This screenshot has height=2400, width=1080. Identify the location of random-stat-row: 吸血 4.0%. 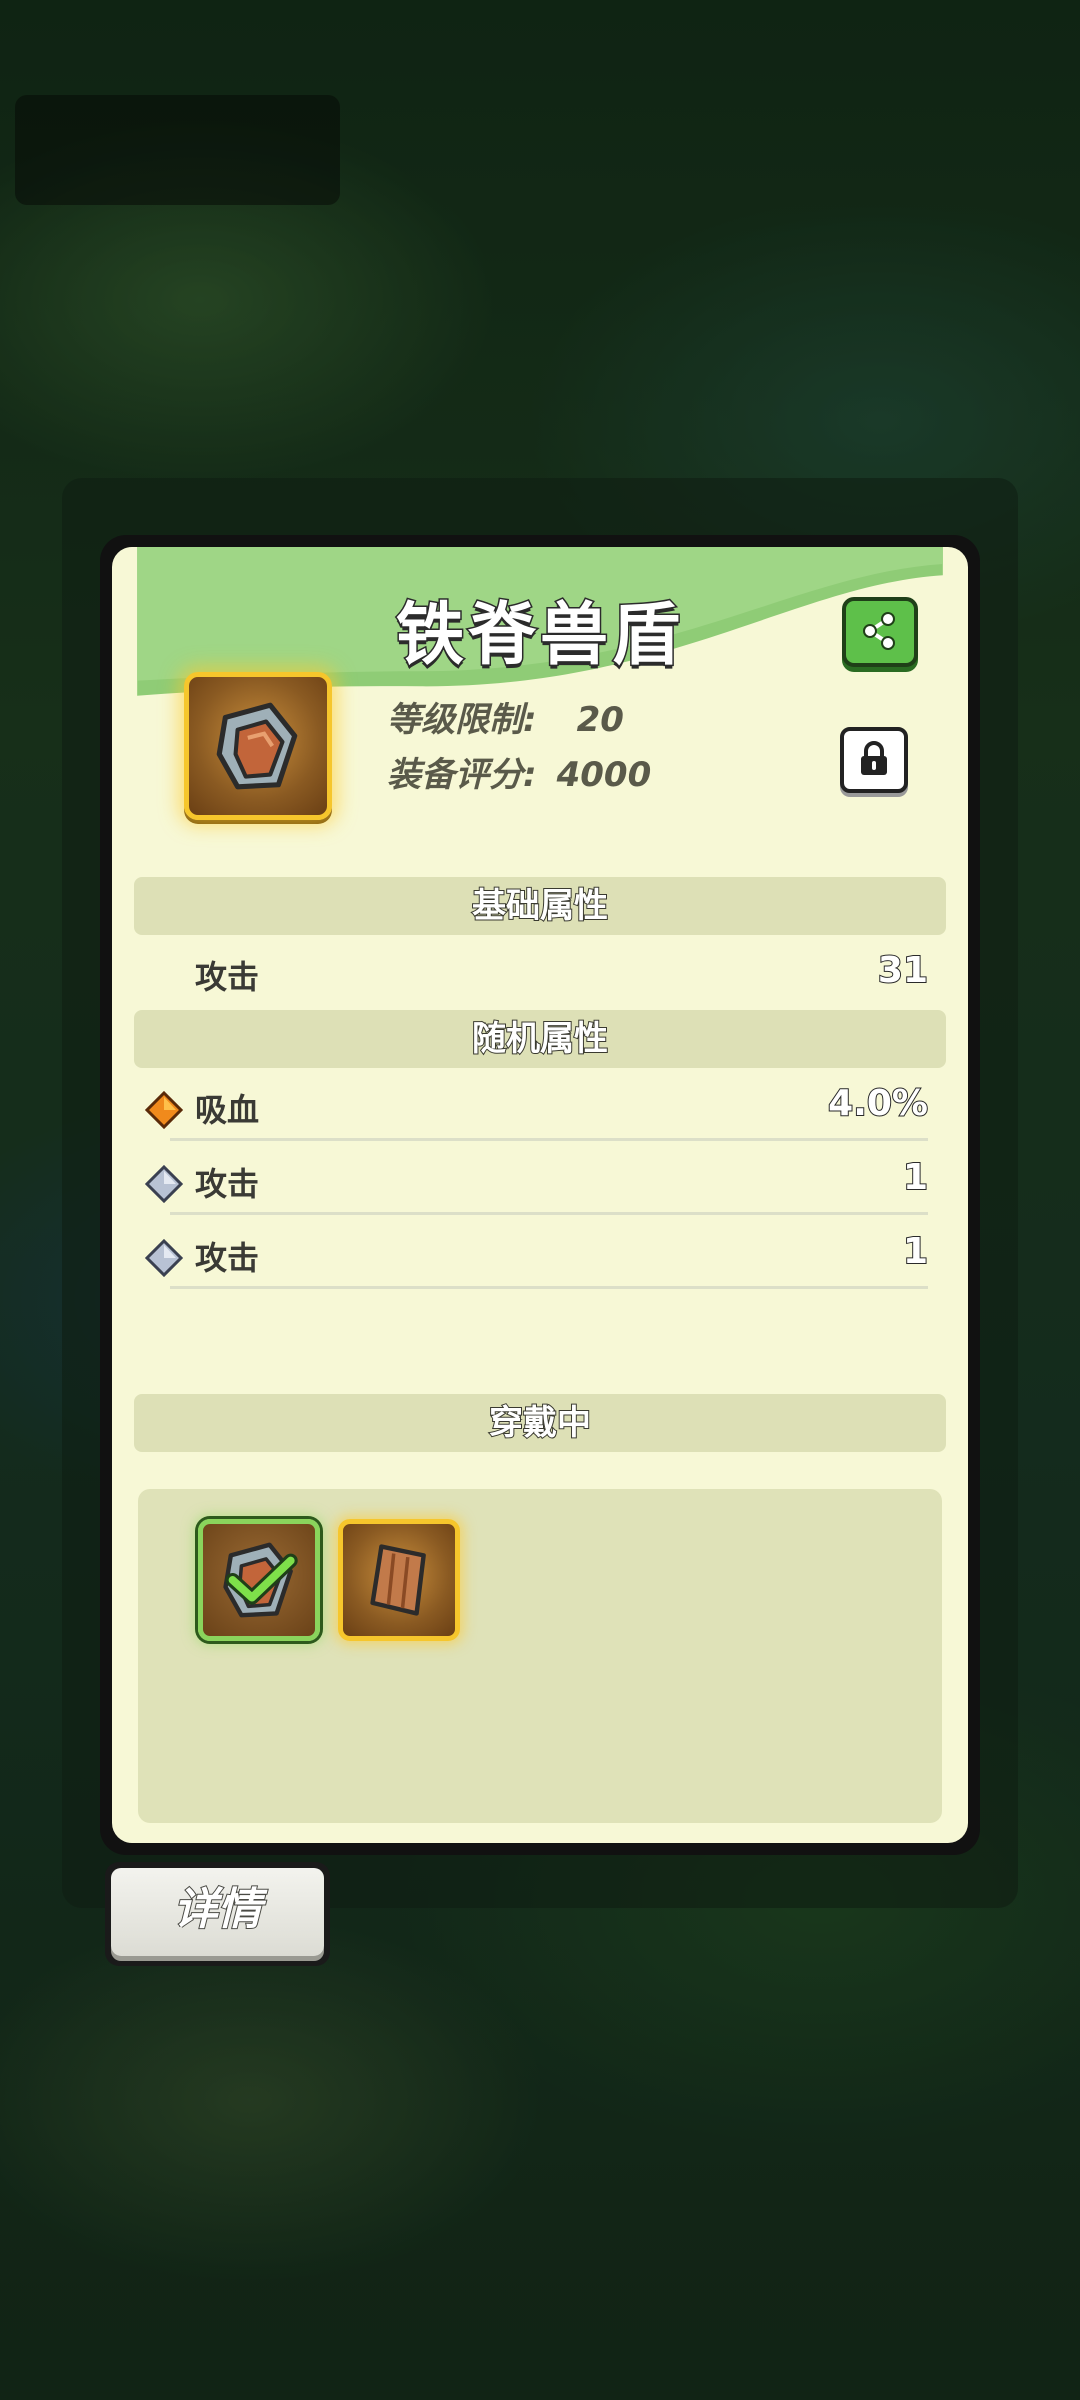
(540, 1108).